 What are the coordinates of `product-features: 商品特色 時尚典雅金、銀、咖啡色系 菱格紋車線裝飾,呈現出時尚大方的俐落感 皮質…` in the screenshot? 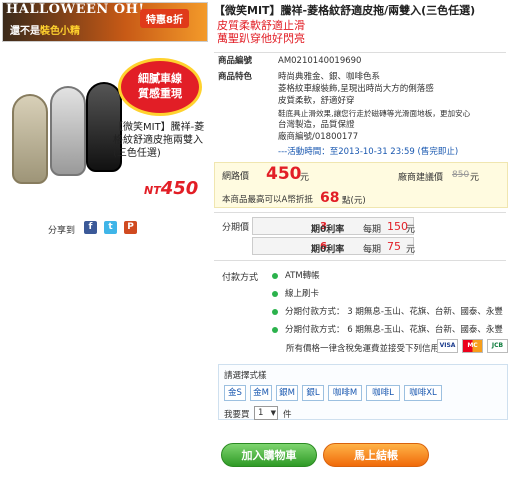 It's located at (363, 107).